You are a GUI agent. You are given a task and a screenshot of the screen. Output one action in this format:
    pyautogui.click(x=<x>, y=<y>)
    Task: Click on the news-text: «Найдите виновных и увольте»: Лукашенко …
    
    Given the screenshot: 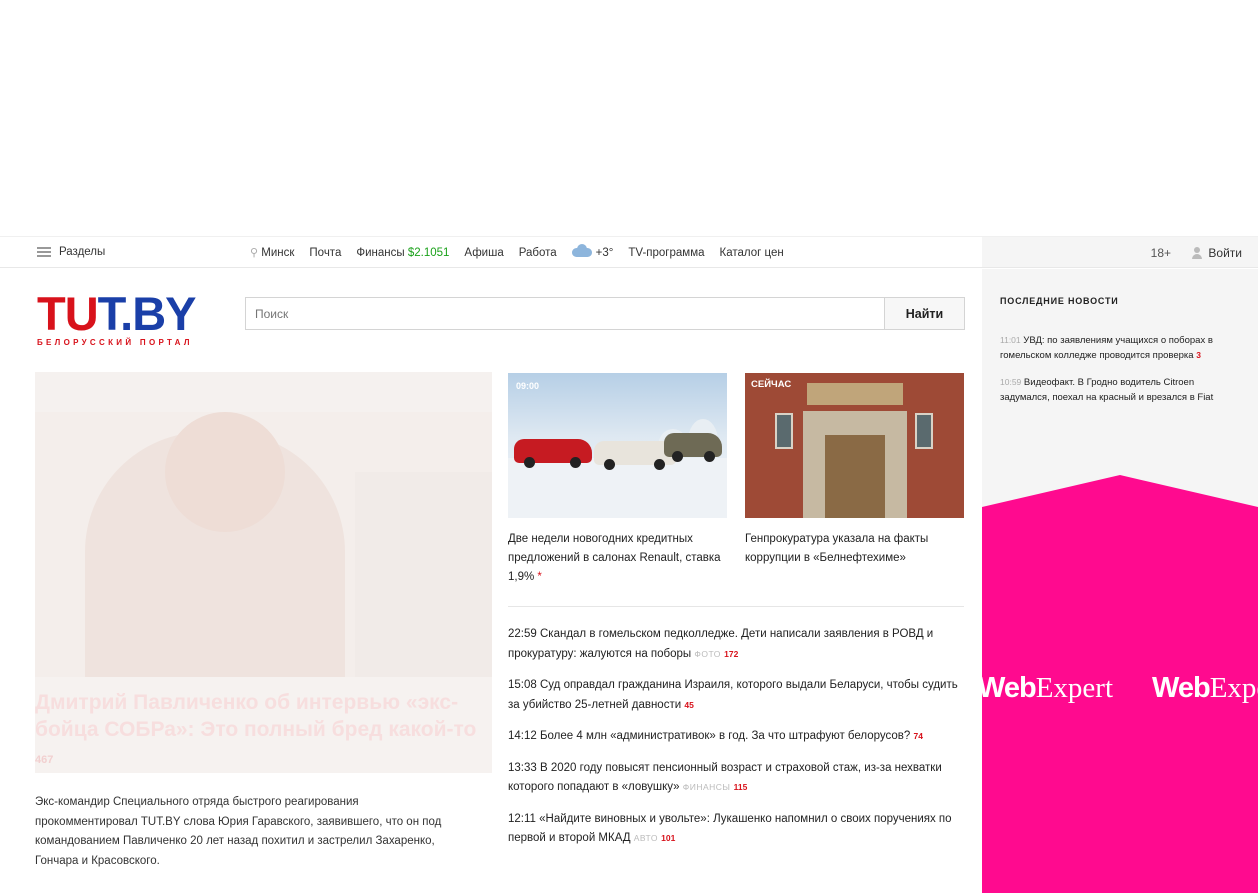 What is the action you would take?
    pyautogui.click(x=730, y=828)
    